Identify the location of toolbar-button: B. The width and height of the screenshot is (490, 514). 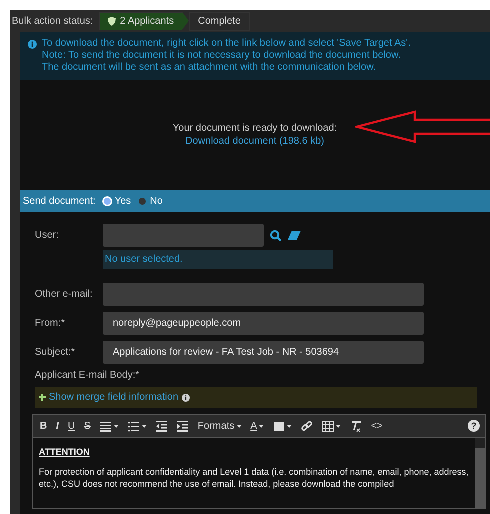
(44, 426).